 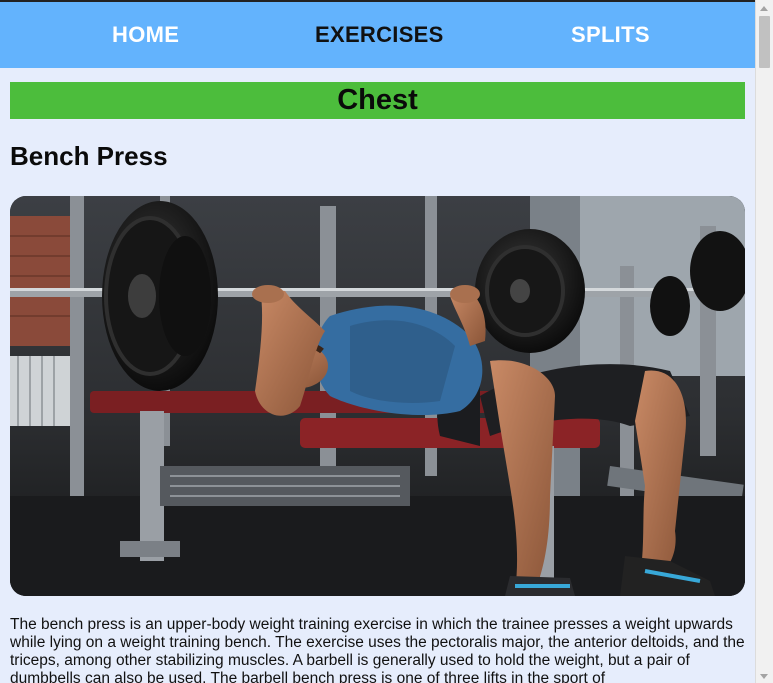 What do you see at coordinates (89, 156) in the screenshot?
I see `exercise-title: Bench Press` at bounding box center [89, 156].